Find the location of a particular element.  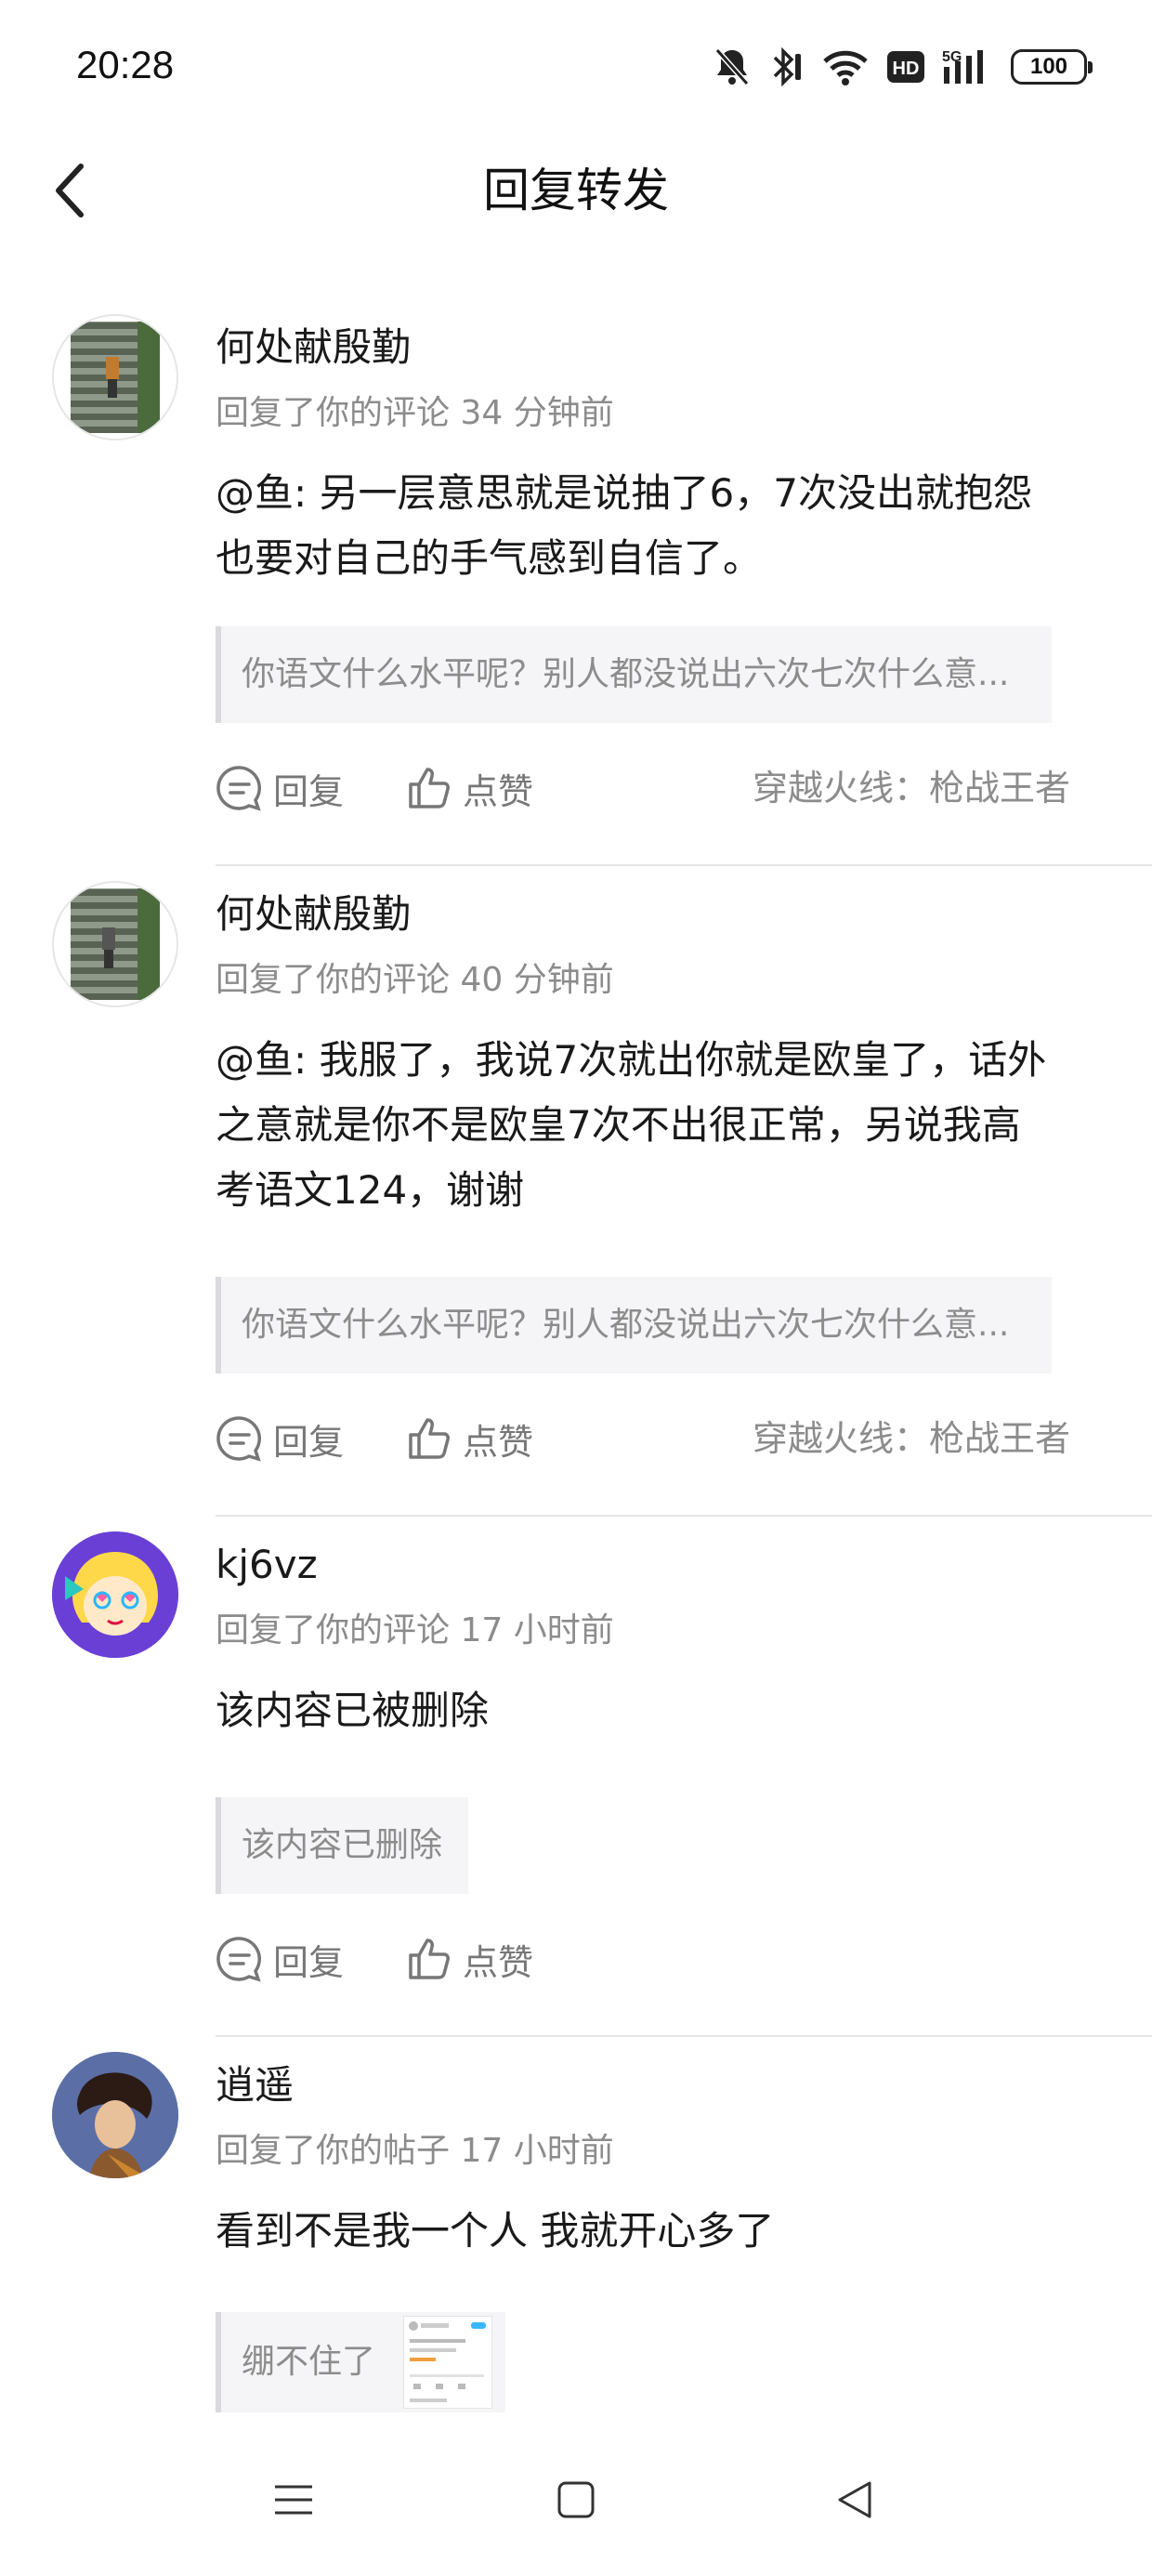

hd-icon: HD is located at coordinates (905, 67).